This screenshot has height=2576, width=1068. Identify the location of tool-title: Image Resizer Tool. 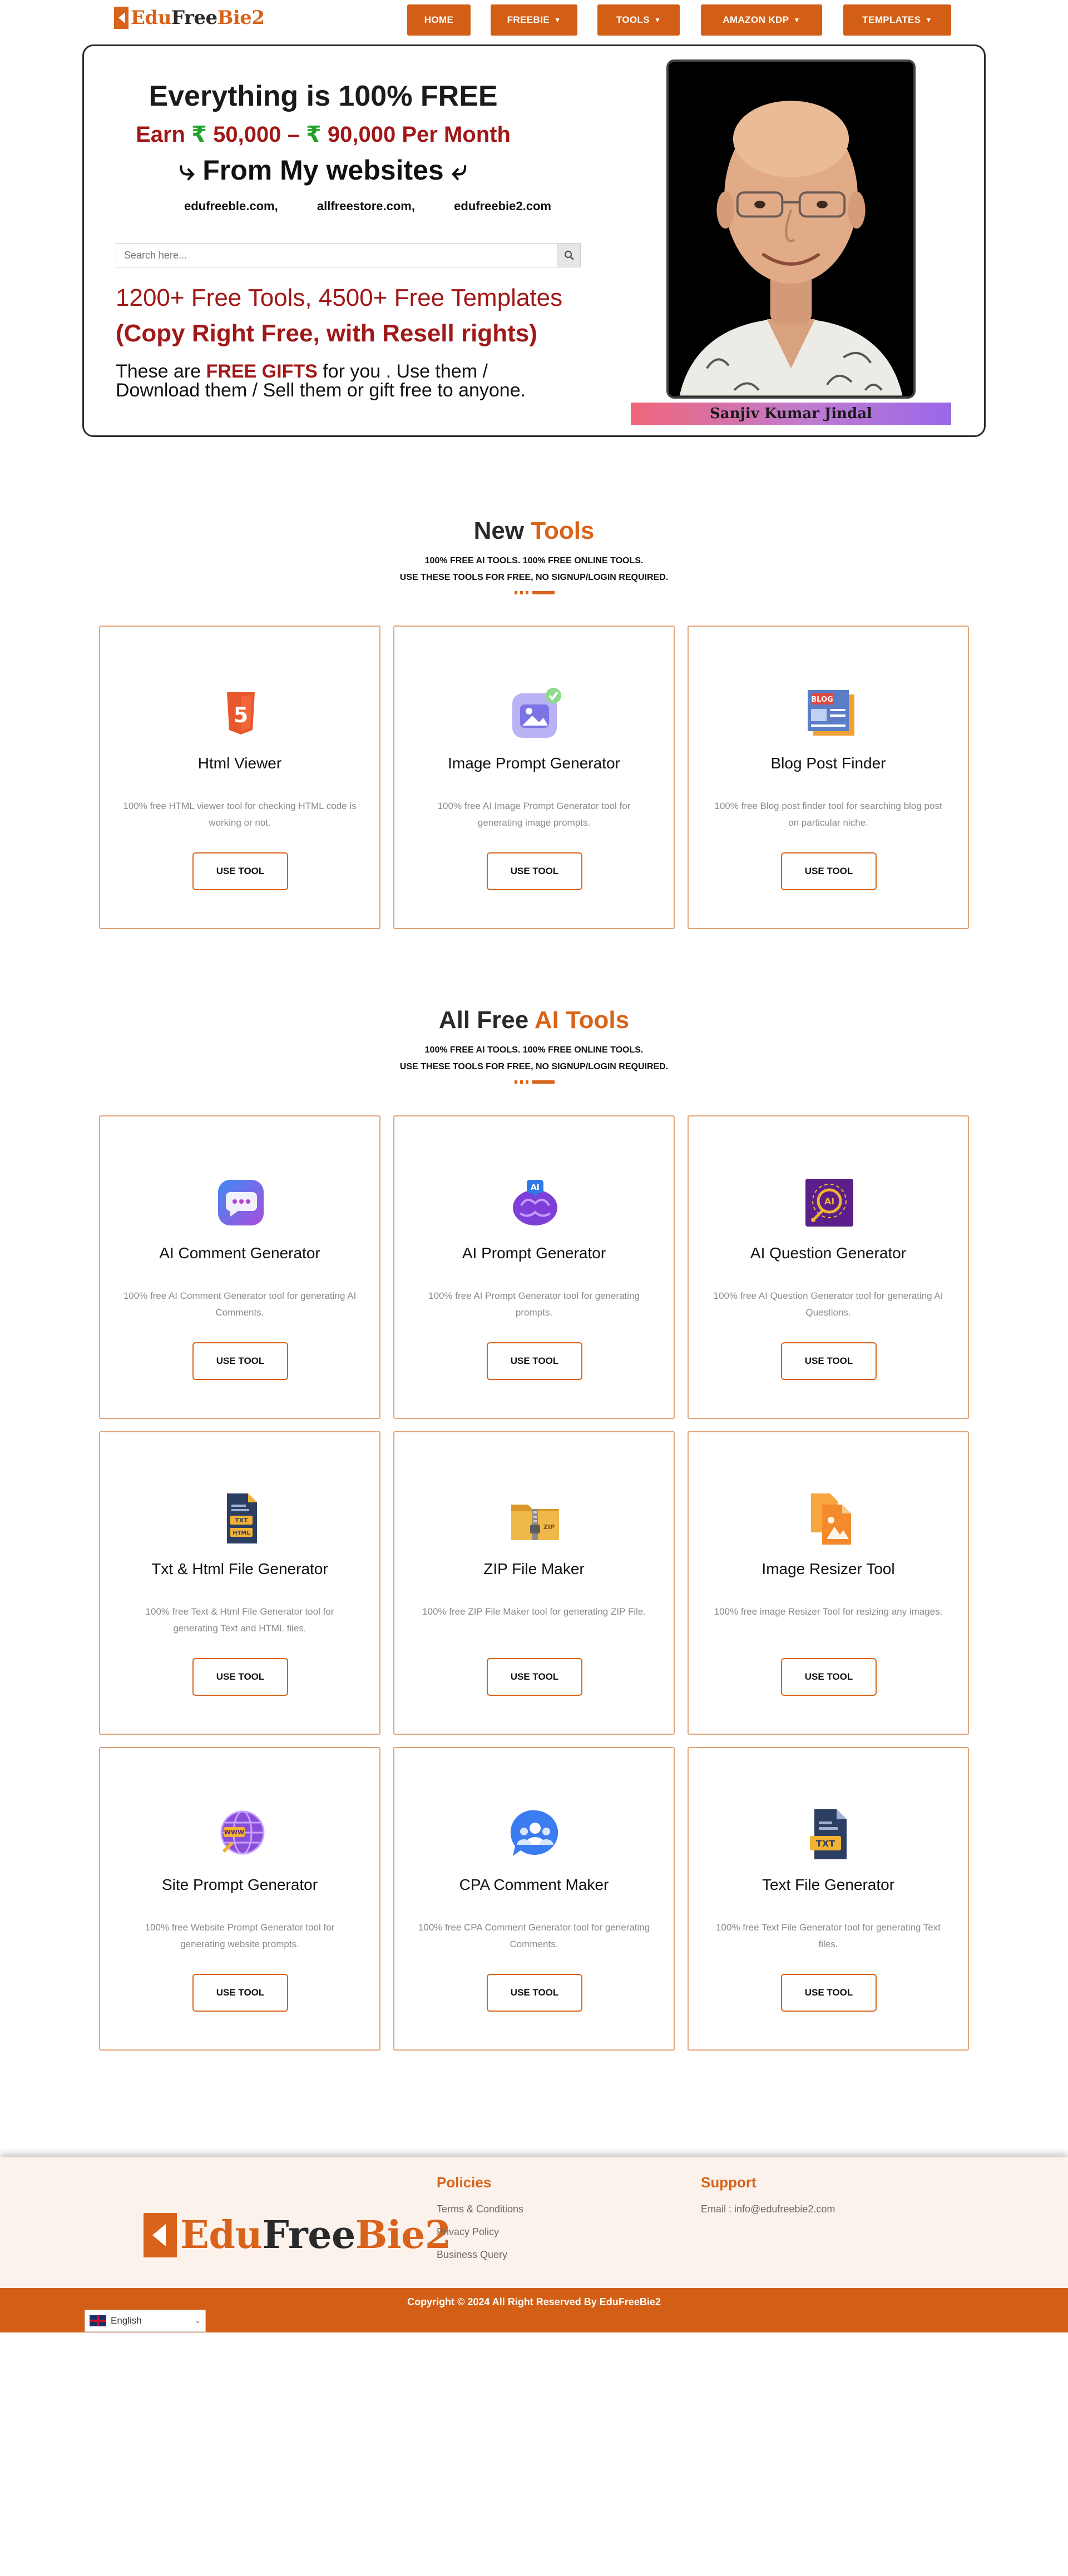
(828, 1568).